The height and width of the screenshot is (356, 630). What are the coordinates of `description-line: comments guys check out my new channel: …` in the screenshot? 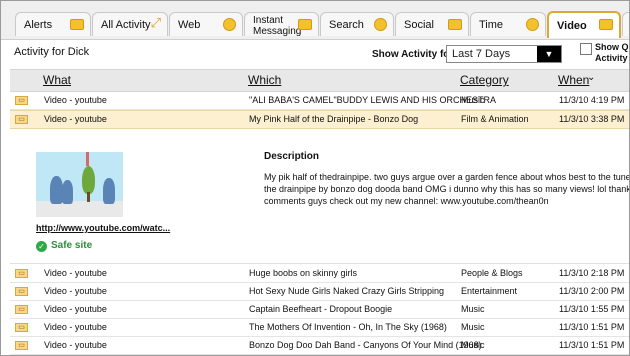 It's located at (406, 201).